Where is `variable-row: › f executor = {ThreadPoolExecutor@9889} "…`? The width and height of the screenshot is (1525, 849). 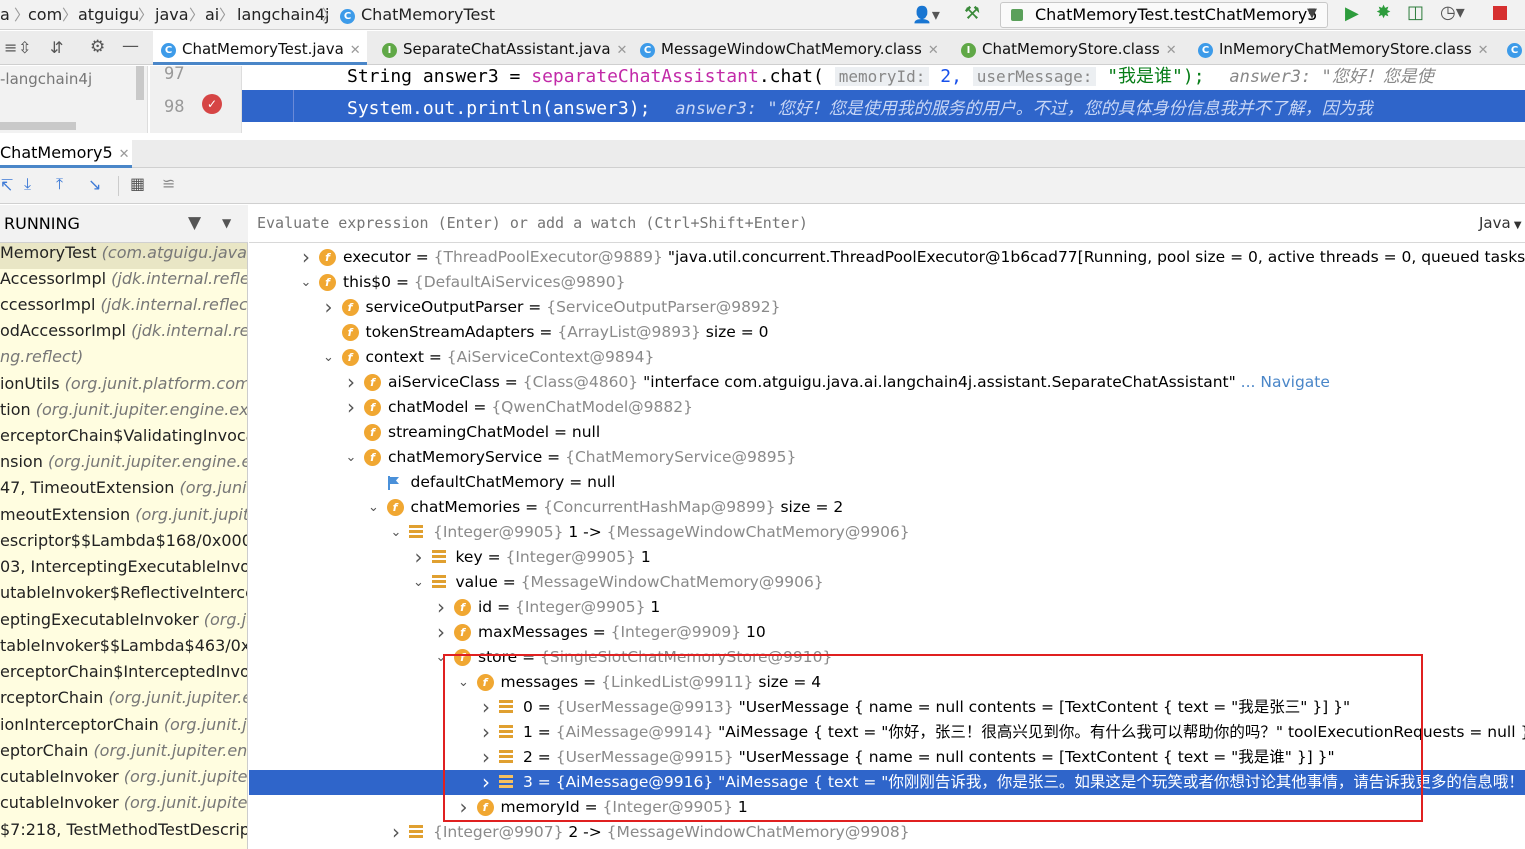
variable-row: › f executor = {ThreadPoolExecutor@9889} "… is located at coordinates (887, 257).